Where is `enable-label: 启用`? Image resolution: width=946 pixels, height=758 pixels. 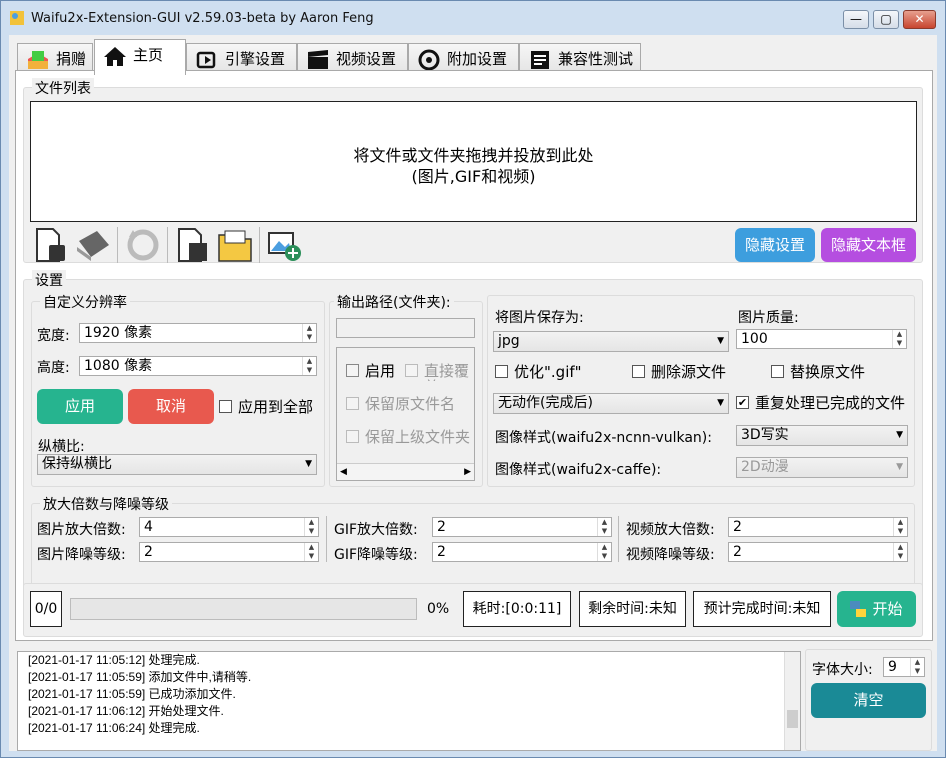 enable-label: 启用 is located at coordinates (380, 371).